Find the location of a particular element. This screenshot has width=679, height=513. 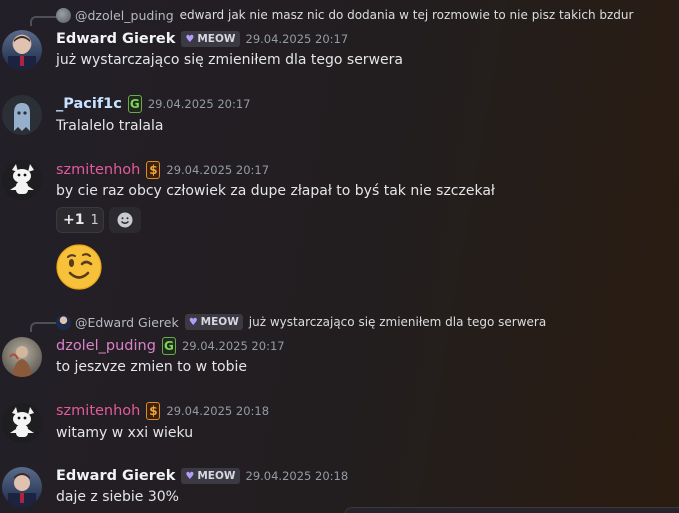

avatar-figure-icon is located at coordinates (22, 357).